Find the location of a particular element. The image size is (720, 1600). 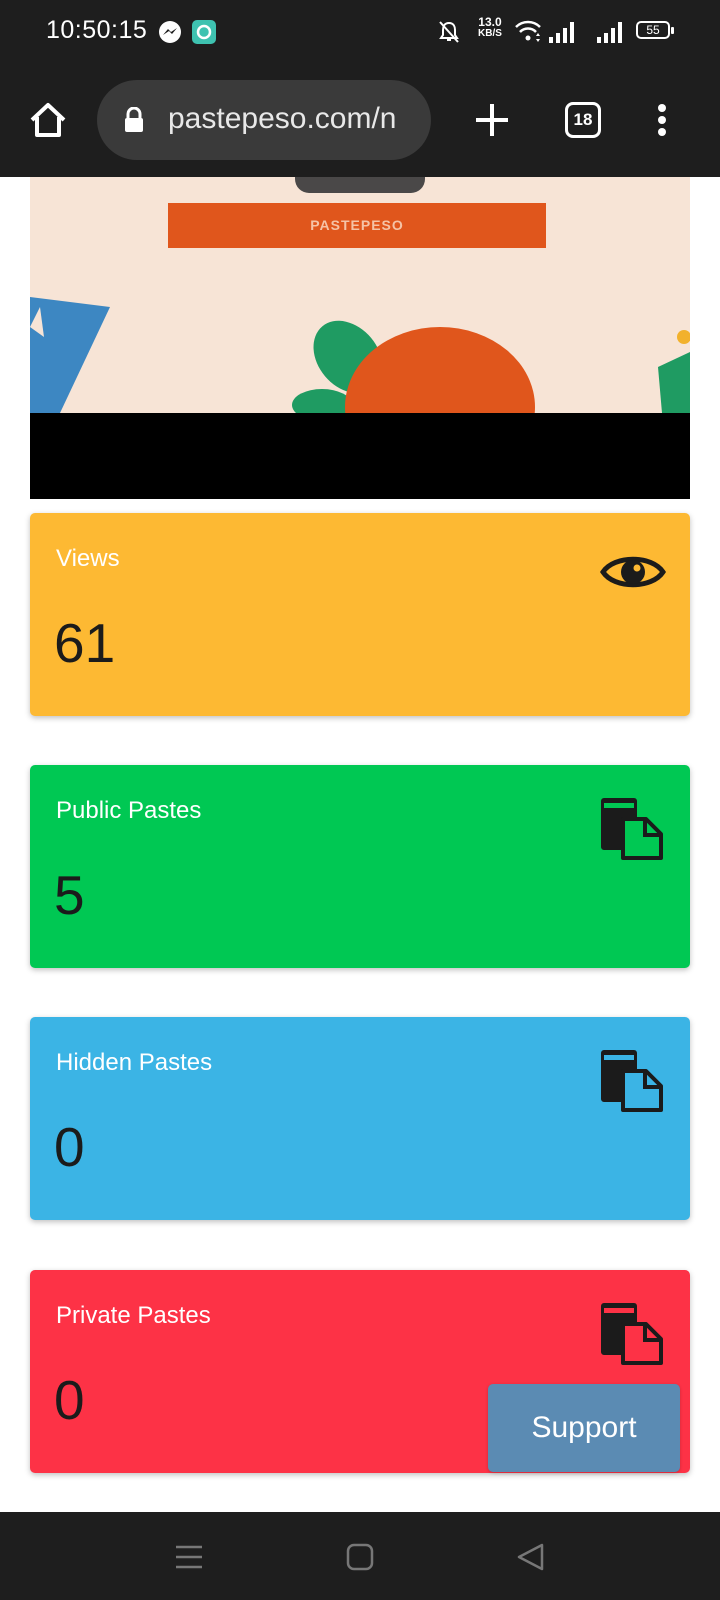

navigation-bar is located at coordinates (360, 1556).